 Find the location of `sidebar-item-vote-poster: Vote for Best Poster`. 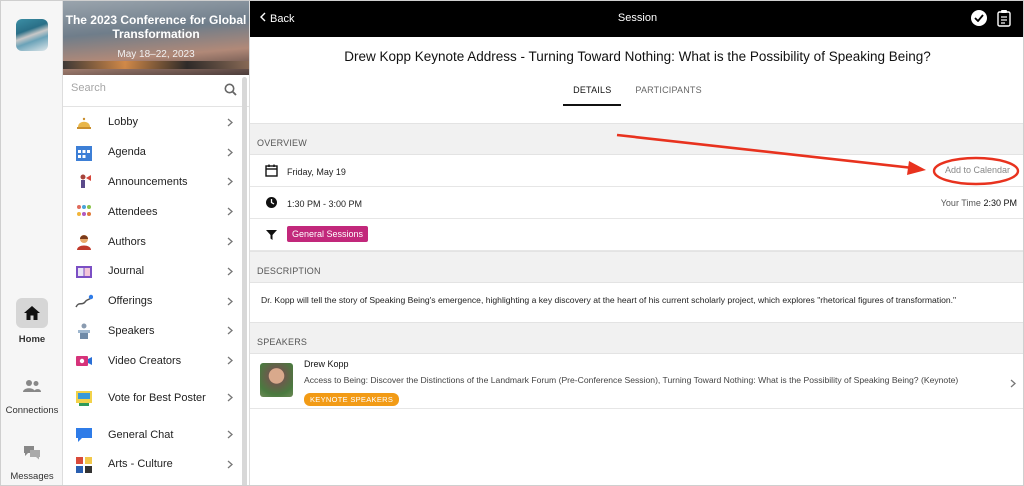

sidebar-item-vote-poster: Vote for Best Poster is located at coordinates (152, 398).